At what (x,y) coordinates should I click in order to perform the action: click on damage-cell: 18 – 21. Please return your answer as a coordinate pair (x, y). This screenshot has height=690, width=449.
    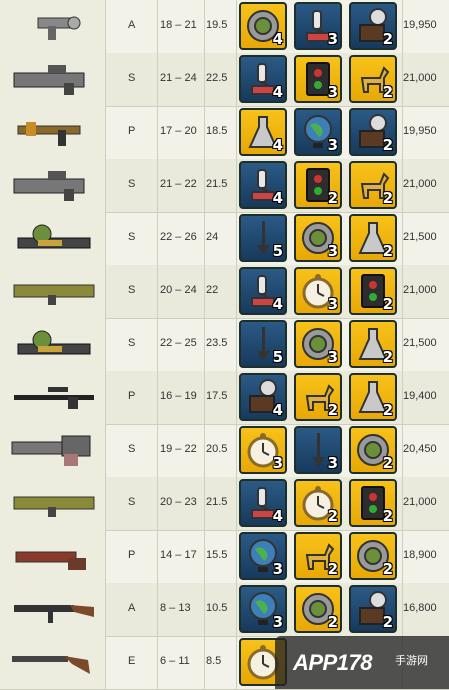
    Looking at the image, I should click on (181, 26).